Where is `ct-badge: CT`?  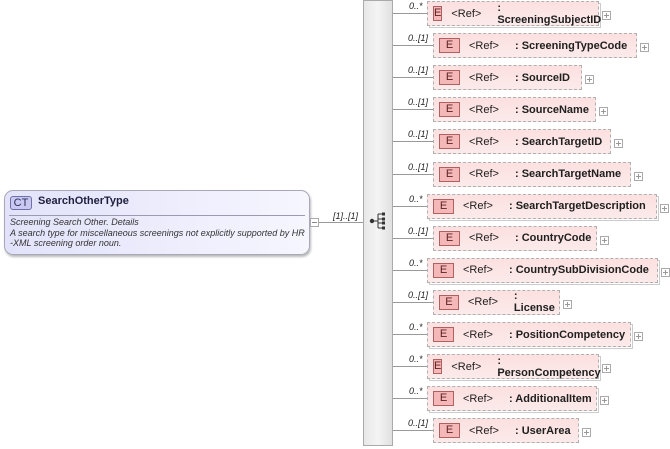
ct-badge: CT is located at coordinates (21, 203).